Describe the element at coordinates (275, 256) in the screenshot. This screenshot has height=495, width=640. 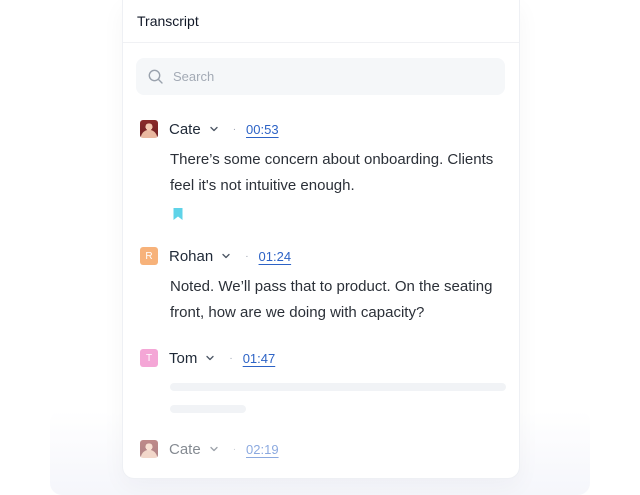
I see `timestamp-link: 01:24` at that location.